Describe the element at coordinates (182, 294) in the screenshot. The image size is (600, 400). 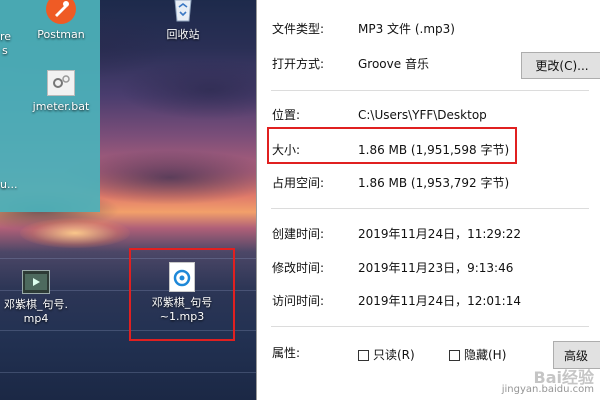
I see `highlight-box-mp3-file` at that location.